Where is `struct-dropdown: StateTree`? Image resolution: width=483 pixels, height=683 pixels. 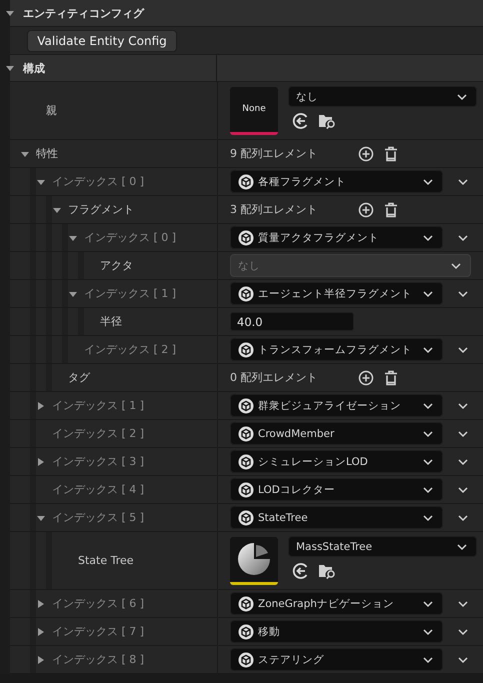 struct-dropdown: StateTree is located at coordinates (336, 517).